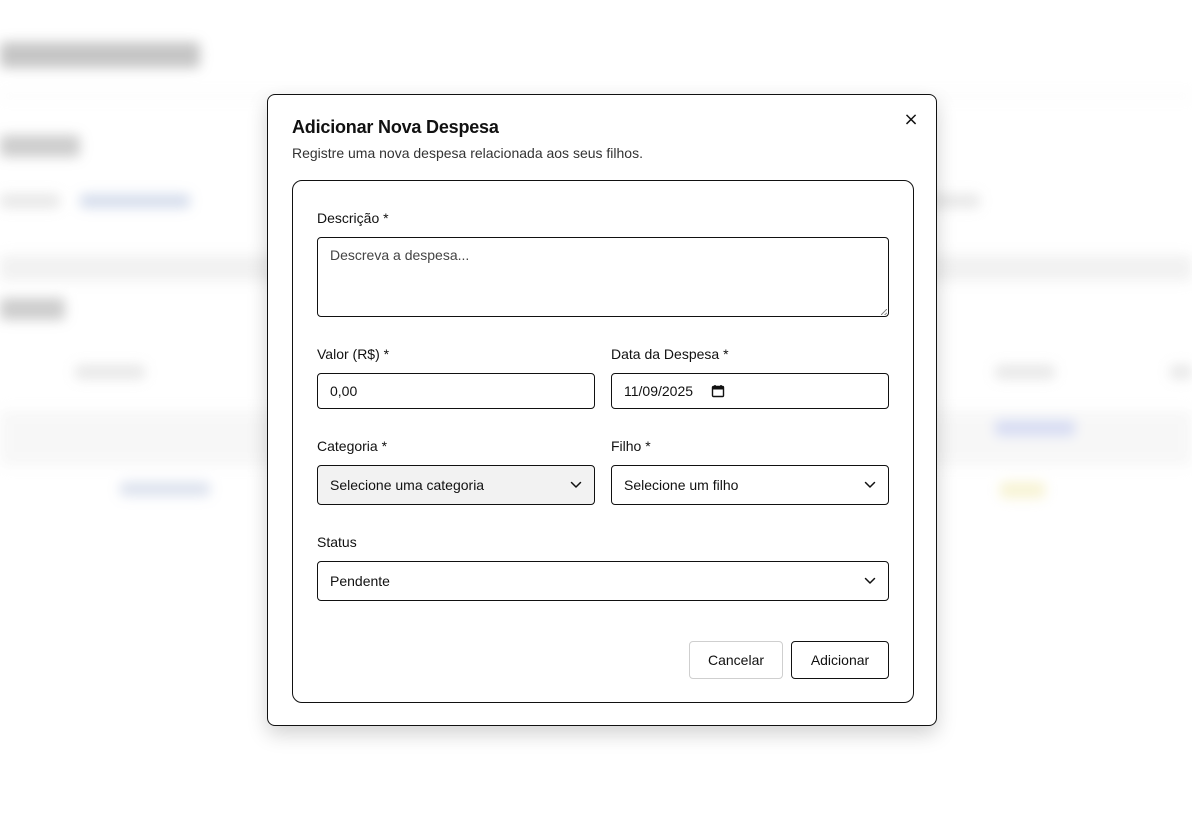 This screenshot has height=821, width=1192. I want to click on child-selected-value: Selecione um filho, so click(681, 485).